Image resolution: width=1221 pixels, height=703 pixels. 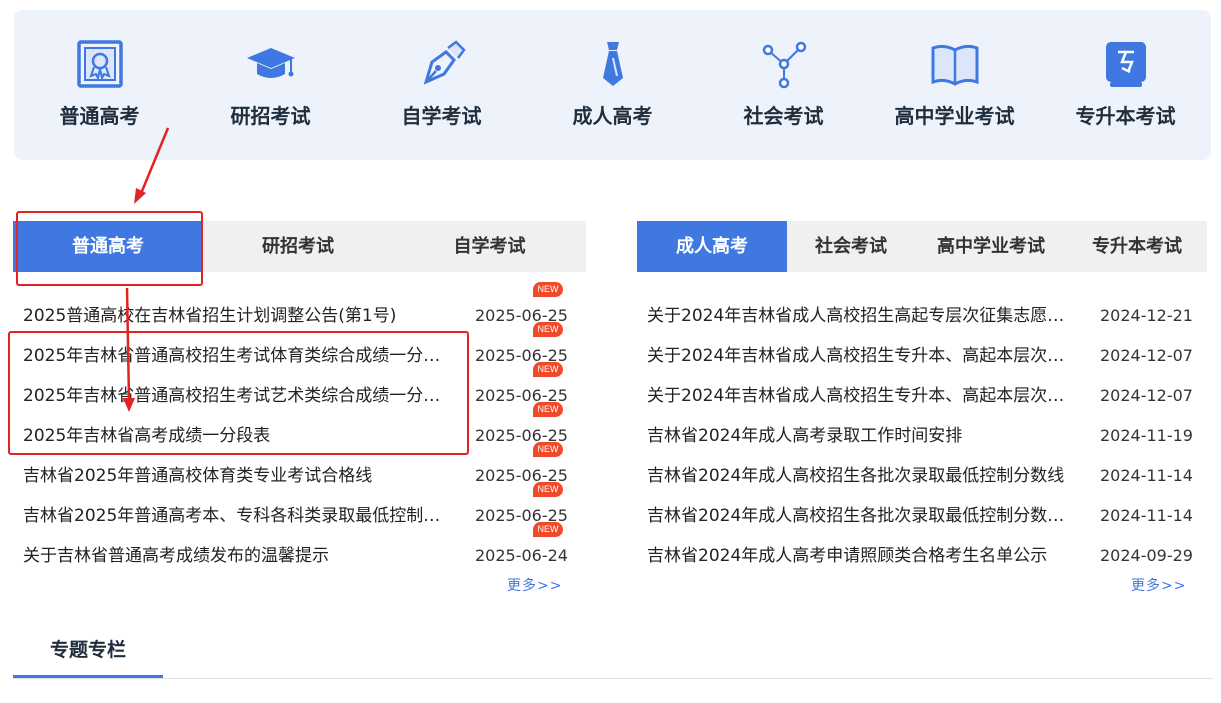 I want to click on nav-label: 成人高考, so click(x=612, y=116).